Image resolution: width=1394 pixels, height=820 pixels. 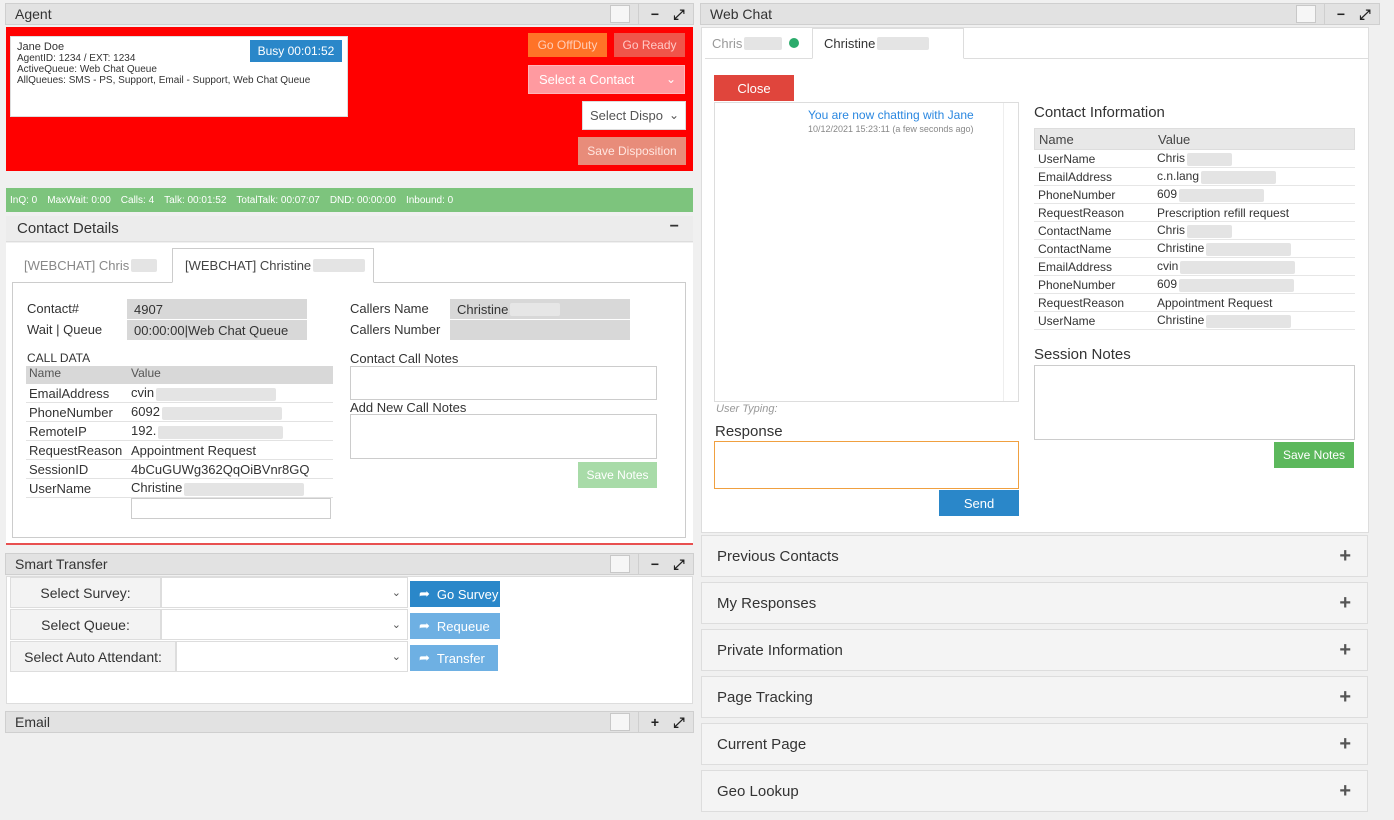 What do you see at coordinates (1194, 303) in the screenshot?
I see `table-row: RequestReason Appointment Request` at bounding box center [1194, 303].